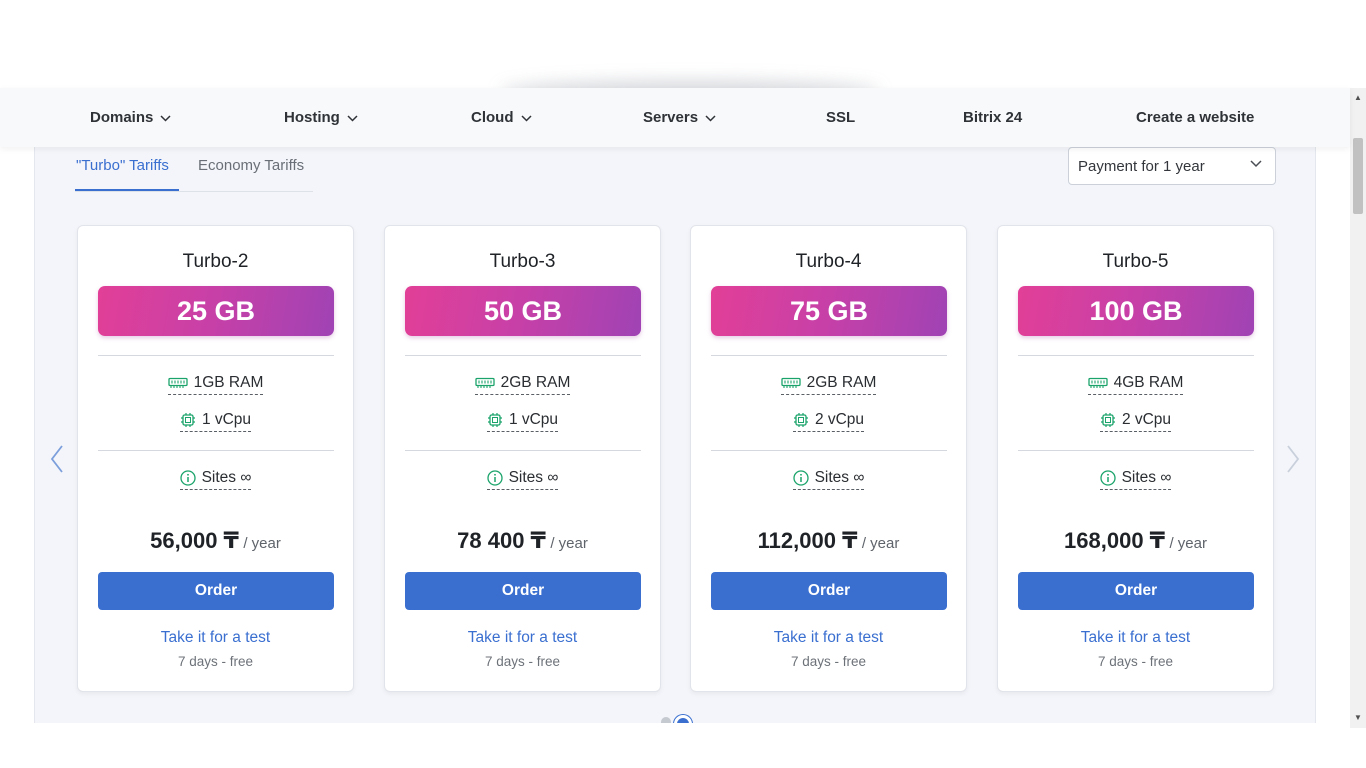  I want to click on carousel-next-button, so click(1293, 461).